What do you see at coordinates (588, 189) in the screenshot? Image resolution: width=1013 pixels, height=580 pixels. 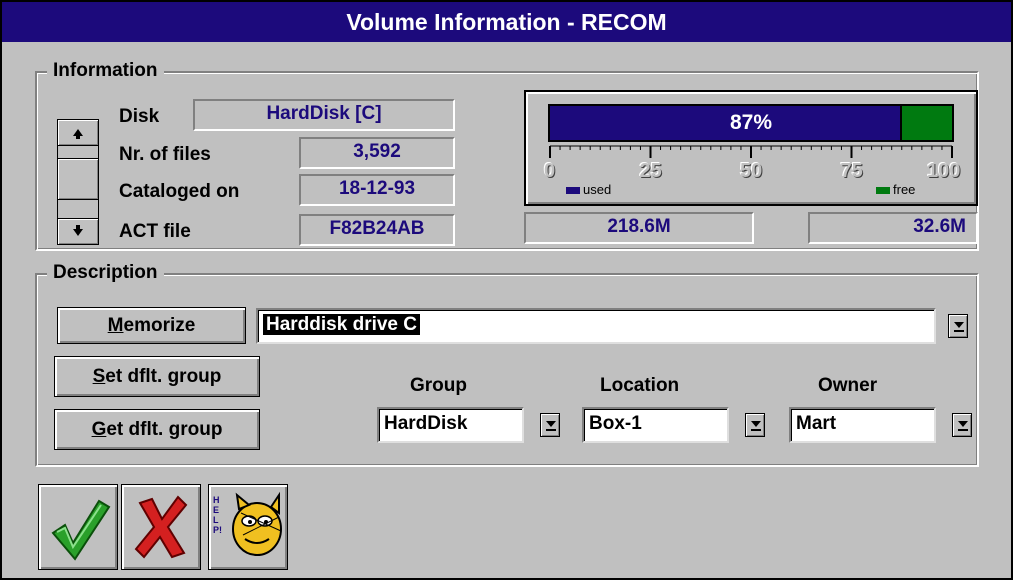 I see `used-legend: used` at bounding box center [588, 189].